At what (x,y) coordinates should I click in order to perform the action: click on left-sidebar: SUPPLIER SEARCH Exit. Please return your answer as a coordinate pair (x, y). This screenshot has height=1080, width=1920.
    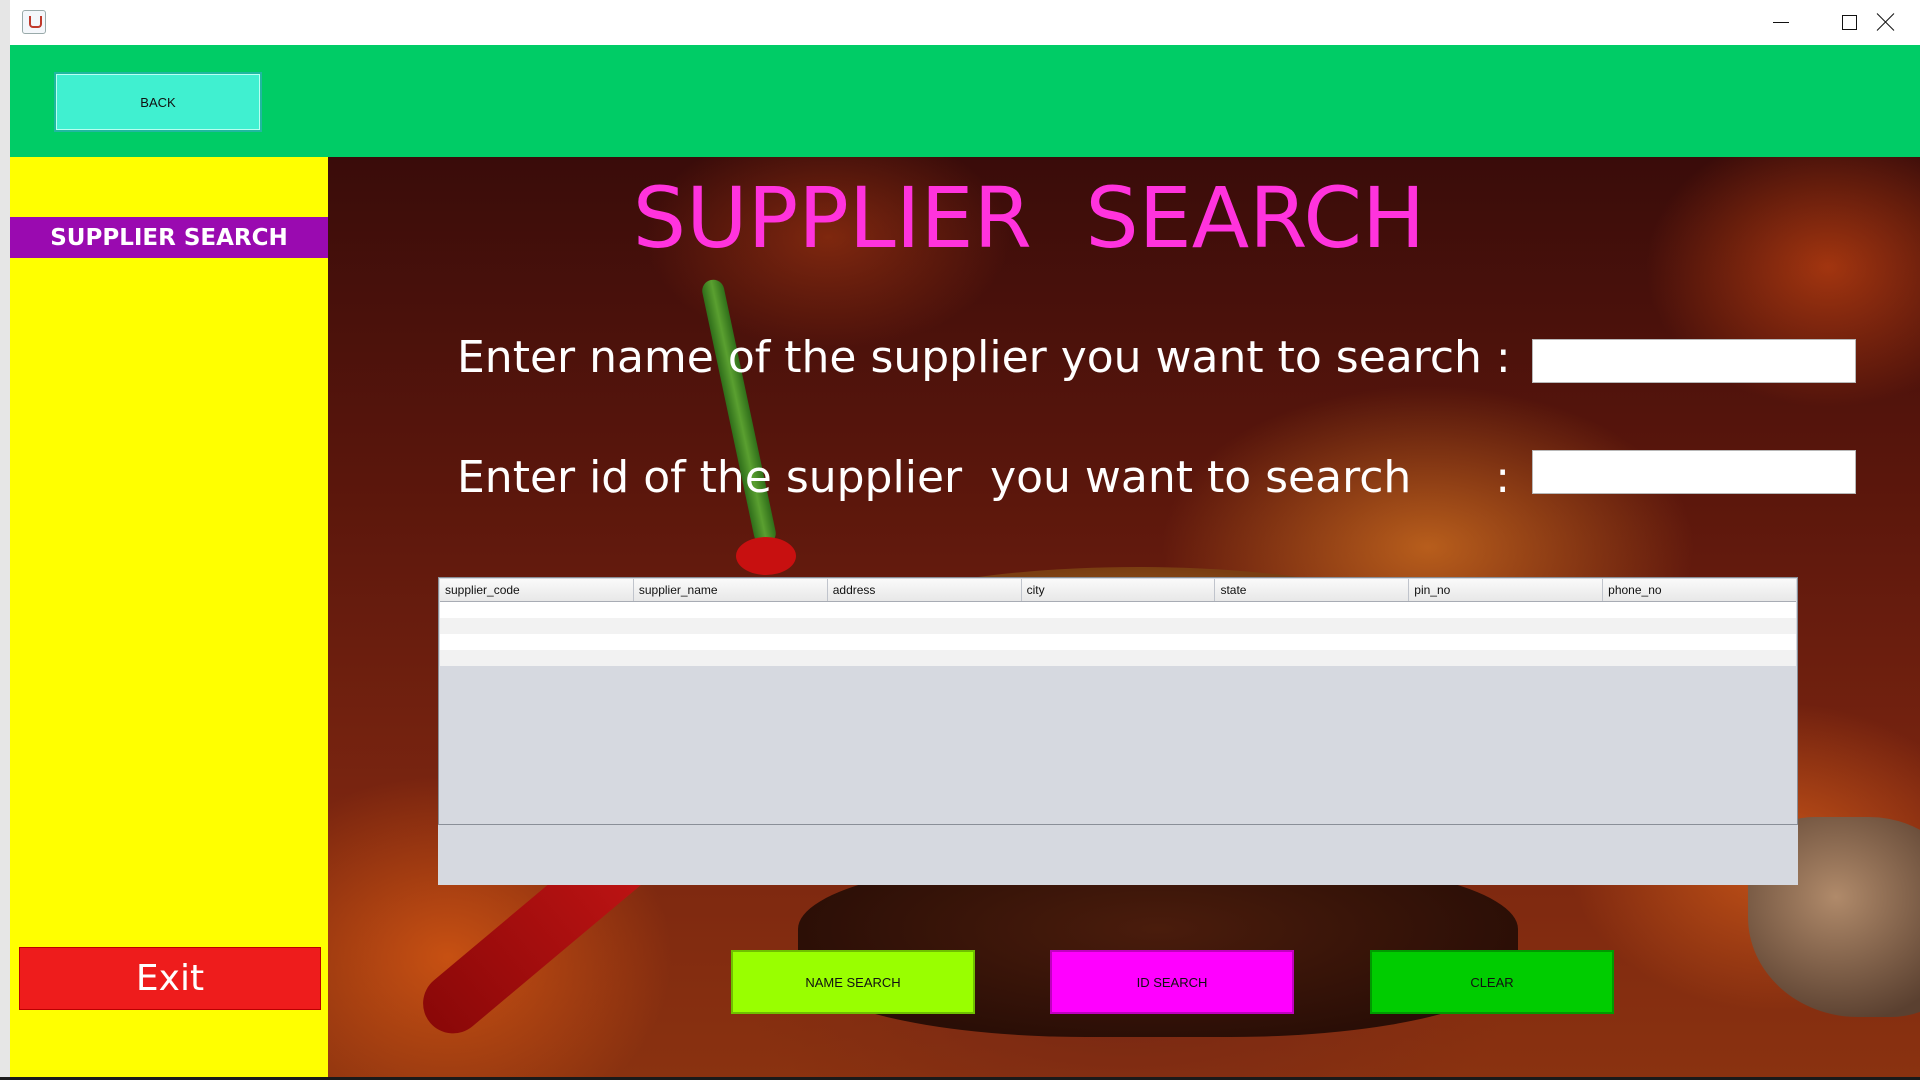
    Looking at the image, I should click on (169, 618).